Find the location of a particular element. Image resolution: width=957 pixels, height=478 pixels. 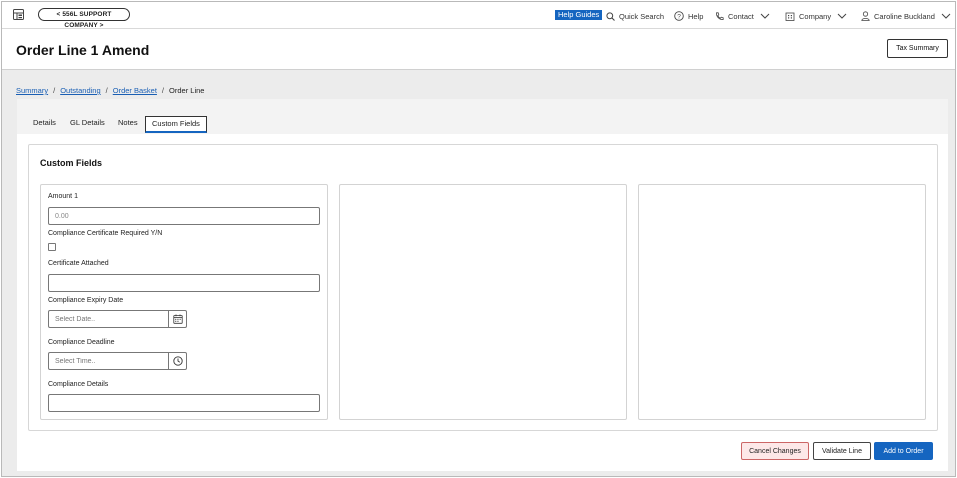

user-icon is located at coordinates (865, 16).